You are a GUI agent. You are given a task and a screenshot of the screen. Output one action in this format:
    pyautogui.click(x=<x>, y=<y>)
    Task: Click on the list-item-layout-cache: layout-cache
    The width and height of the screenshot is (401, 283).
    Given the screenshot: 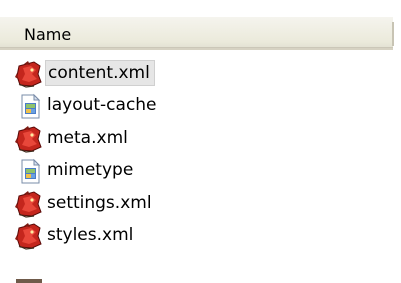 What is the action you would take?
    pyautogui.click(x=200, y=106)
    